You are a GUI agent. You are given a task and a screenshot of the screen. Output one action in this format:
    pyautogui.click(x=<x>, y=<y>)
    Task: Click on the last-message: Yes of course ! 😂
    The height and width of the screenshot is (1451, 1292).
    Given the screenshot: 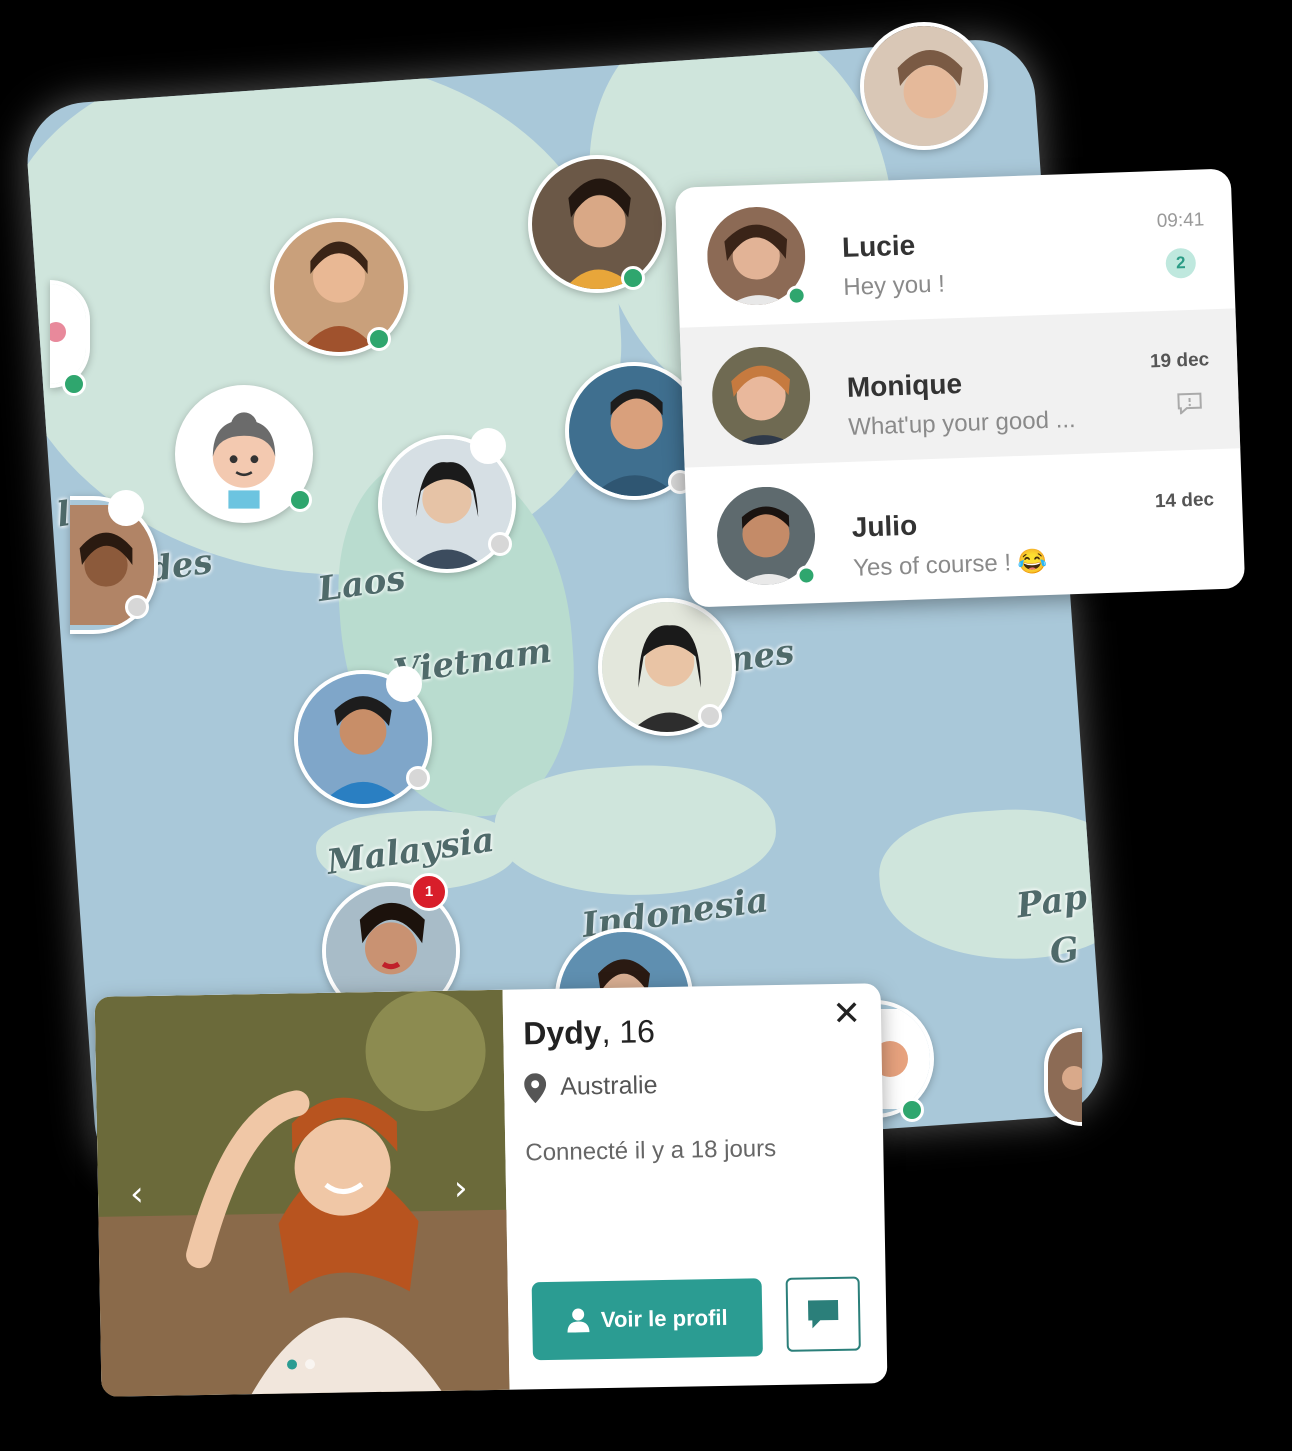 What is the action you would take?
    pyautogui.click(x=950, y=565)
    